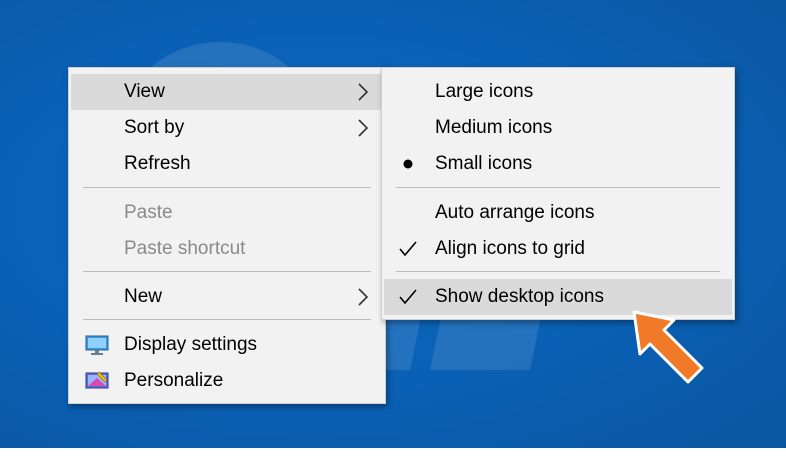 The height and width of the screenshot is (460, 786). What do you see at coordinates (519, 296) in the screenshot?
I see `menu-item-label: Show desktop icons` at bounding box center [519, 296].